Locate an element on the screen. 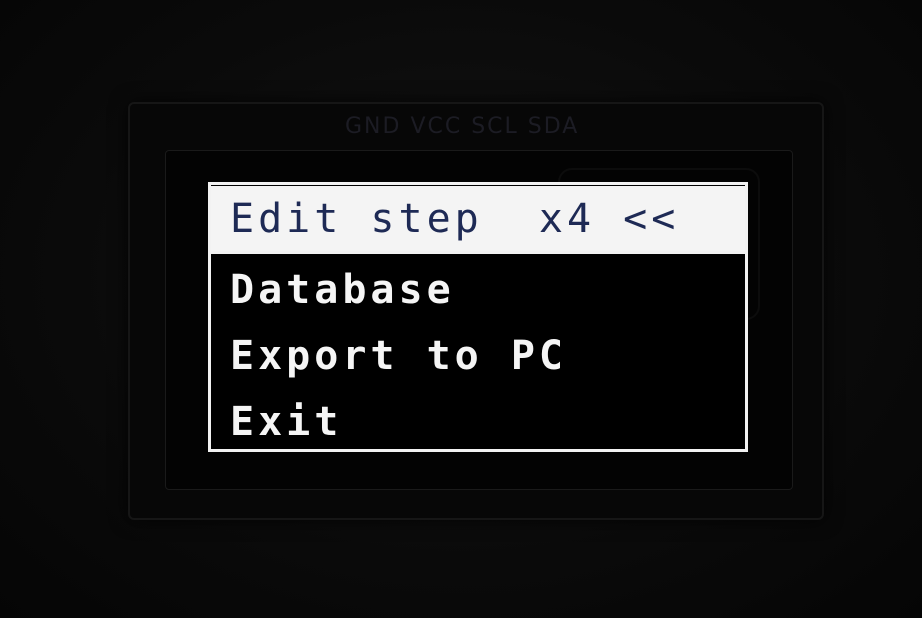  menu-item-database: Database is located at coordinates (478, 290).